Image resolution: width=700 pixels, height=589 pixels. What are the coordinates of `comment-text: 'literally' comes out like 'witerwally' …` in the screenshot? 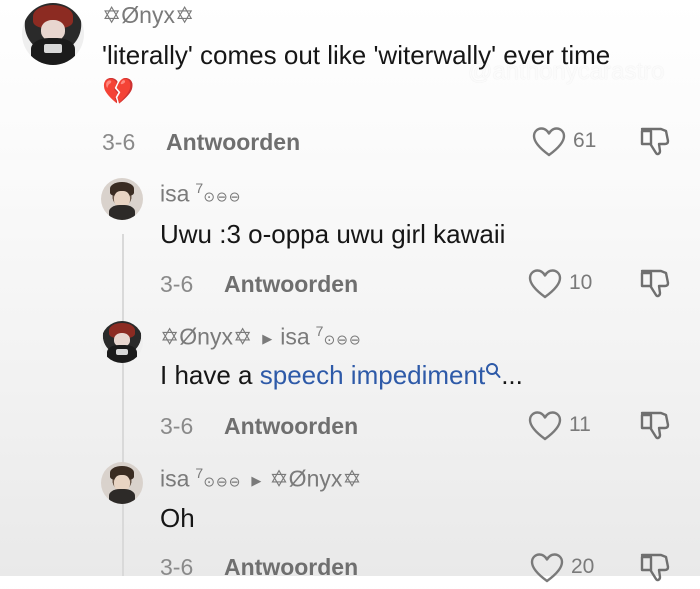 It's located at (356, 55).